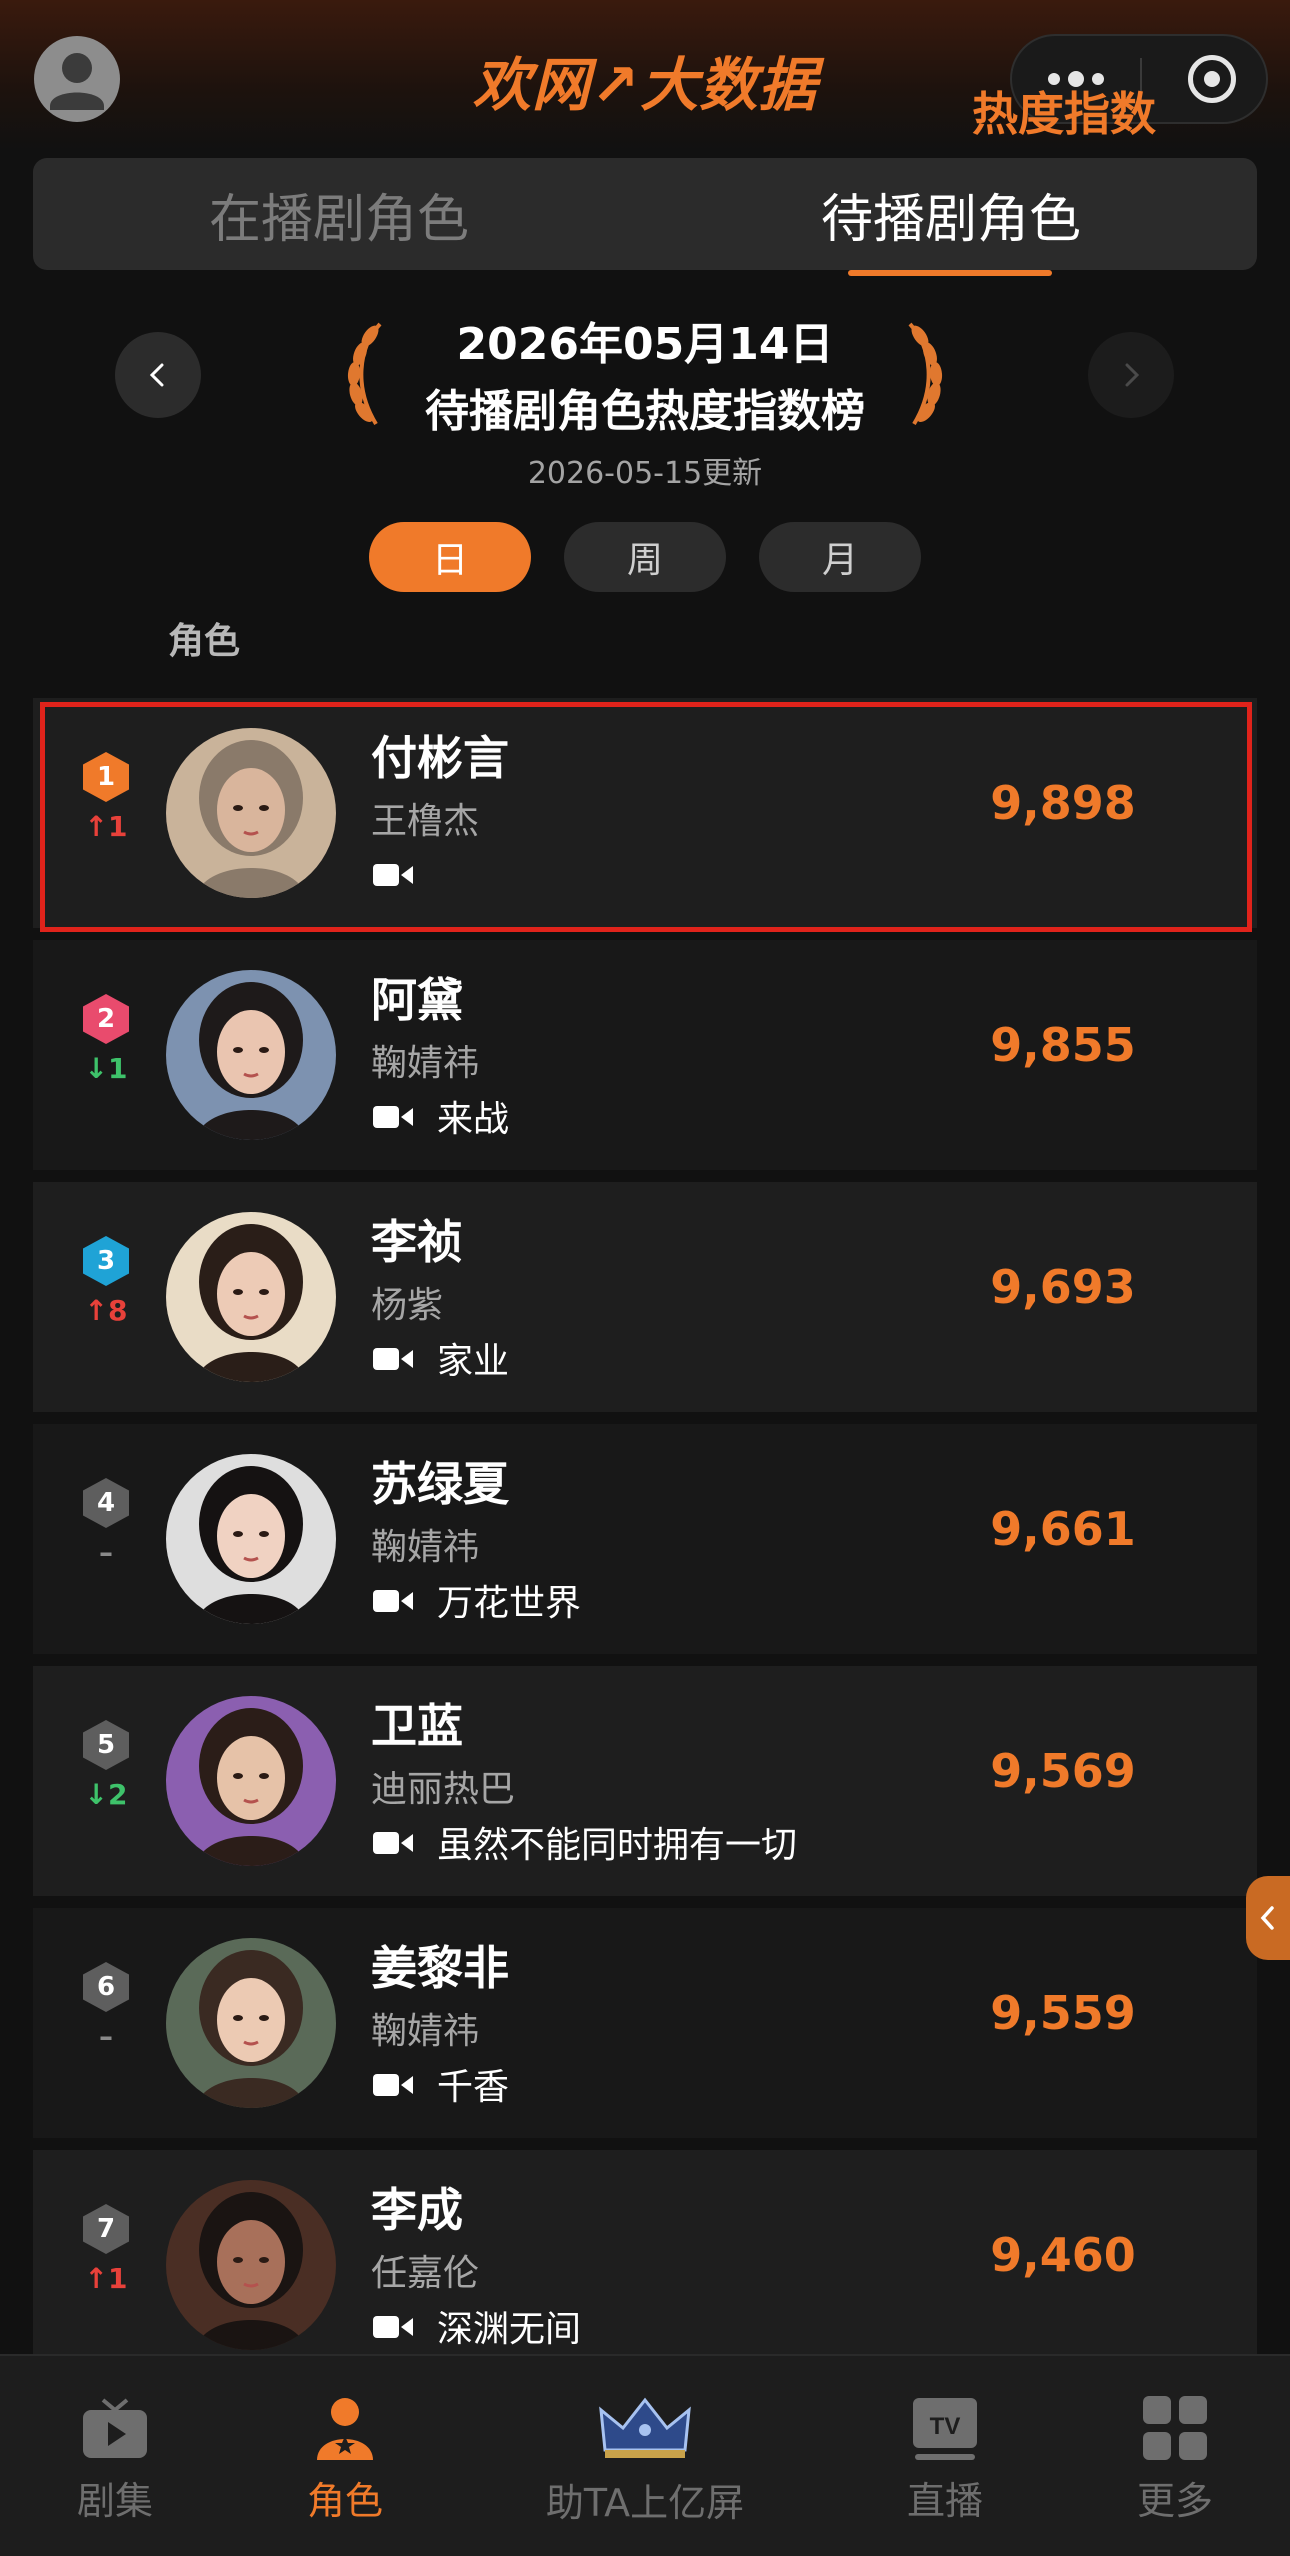 The image size is (1290, 2556). I want to click on ranking-title: 待播剧角色热度指数榜, so click(645, 411).